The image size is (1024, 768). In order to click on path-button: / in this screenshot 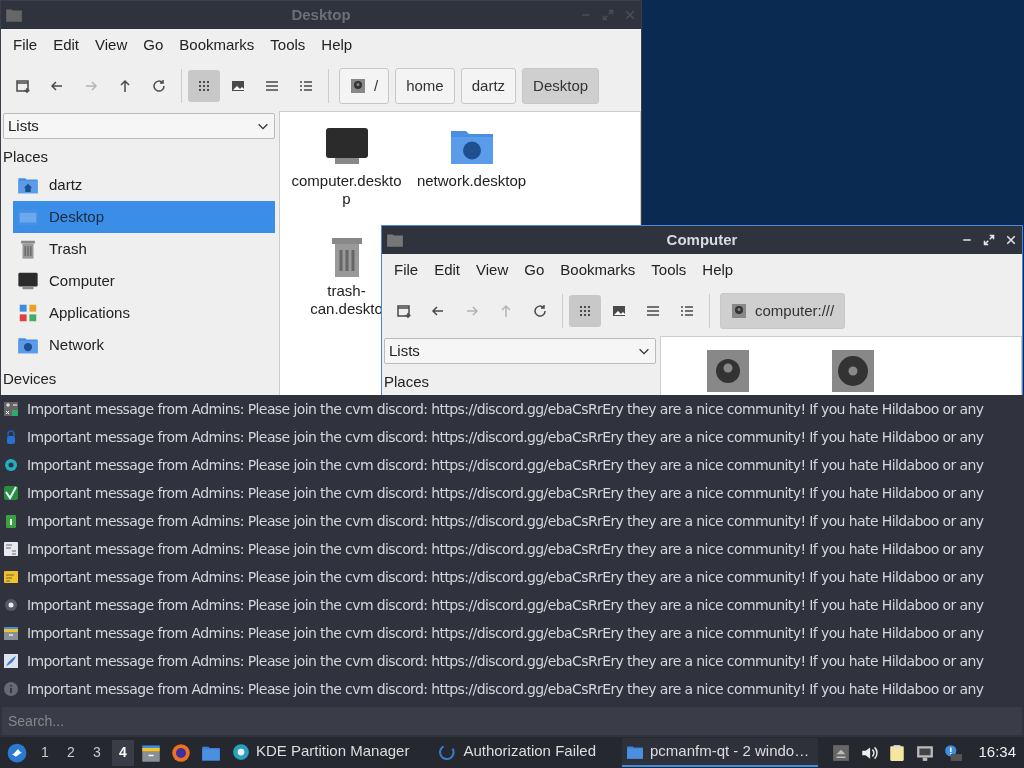, I will do `click(364, 86)`.